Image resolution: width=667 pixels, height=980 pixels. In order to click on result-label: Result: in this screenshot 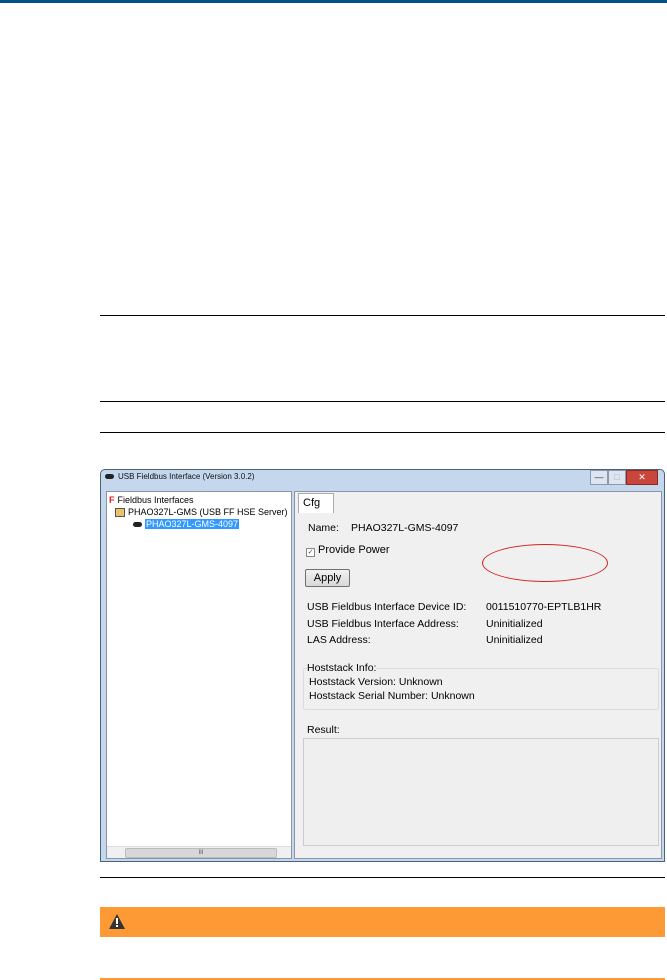, I will do `click(323, 730)`.